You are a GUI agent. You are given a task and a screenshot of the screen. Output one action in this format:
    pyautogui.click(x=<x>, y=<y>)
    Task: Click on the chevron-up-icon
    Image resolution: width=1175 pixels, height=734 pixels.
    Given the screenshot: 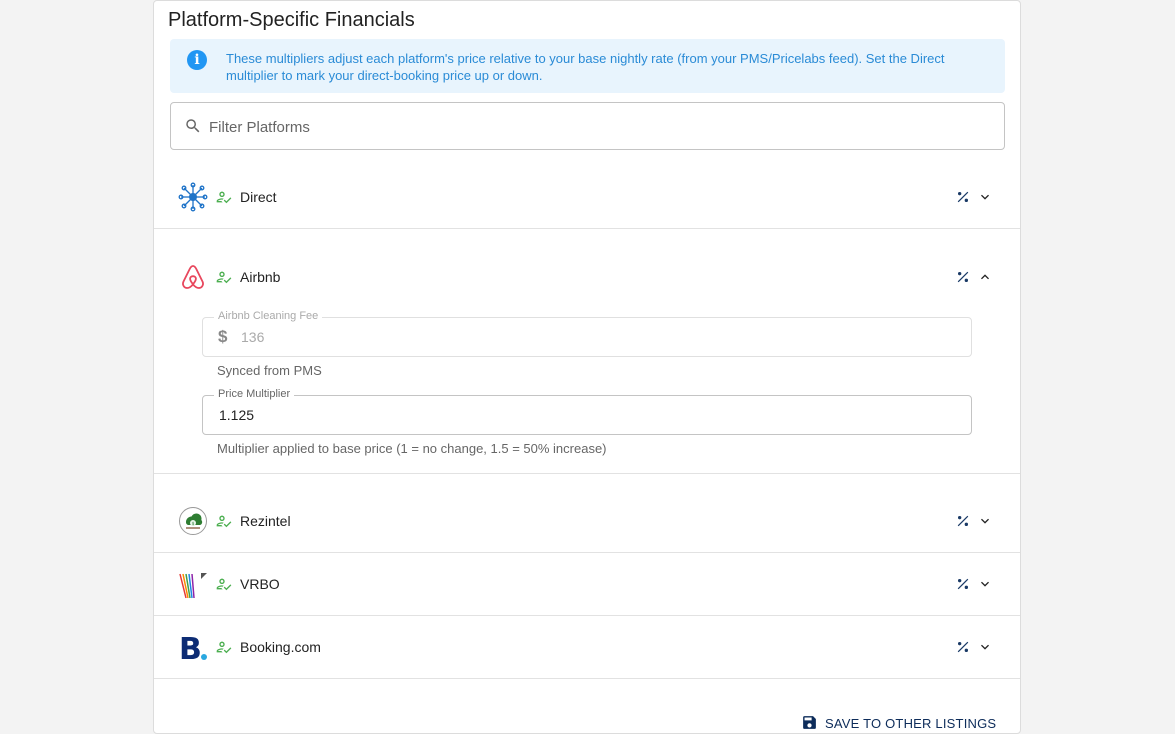 What is the action you would take?
    pyautogui.click(x=985, y=277)
    